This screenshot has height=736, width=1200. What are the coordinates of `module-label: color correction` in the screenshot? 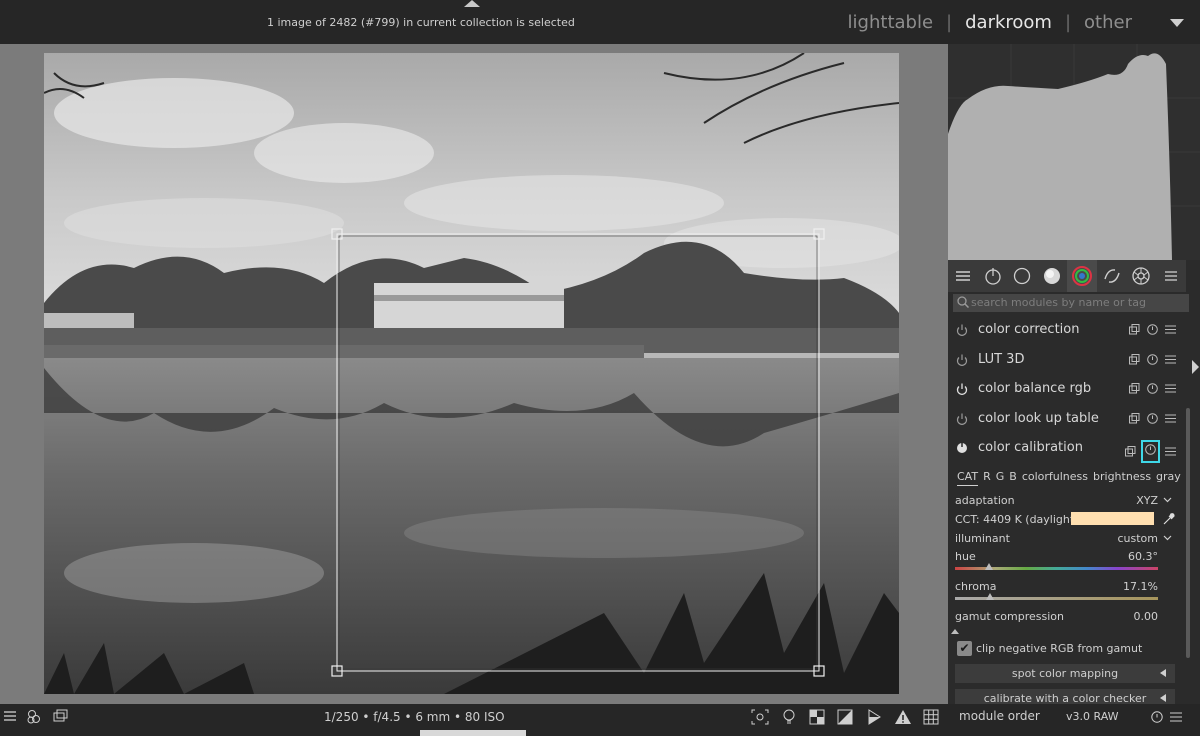 It's located at (1029, 329).